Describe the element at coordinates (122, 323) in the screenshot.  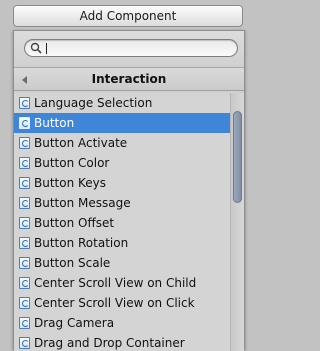
I see `list-item: Drag Camera` at that location.